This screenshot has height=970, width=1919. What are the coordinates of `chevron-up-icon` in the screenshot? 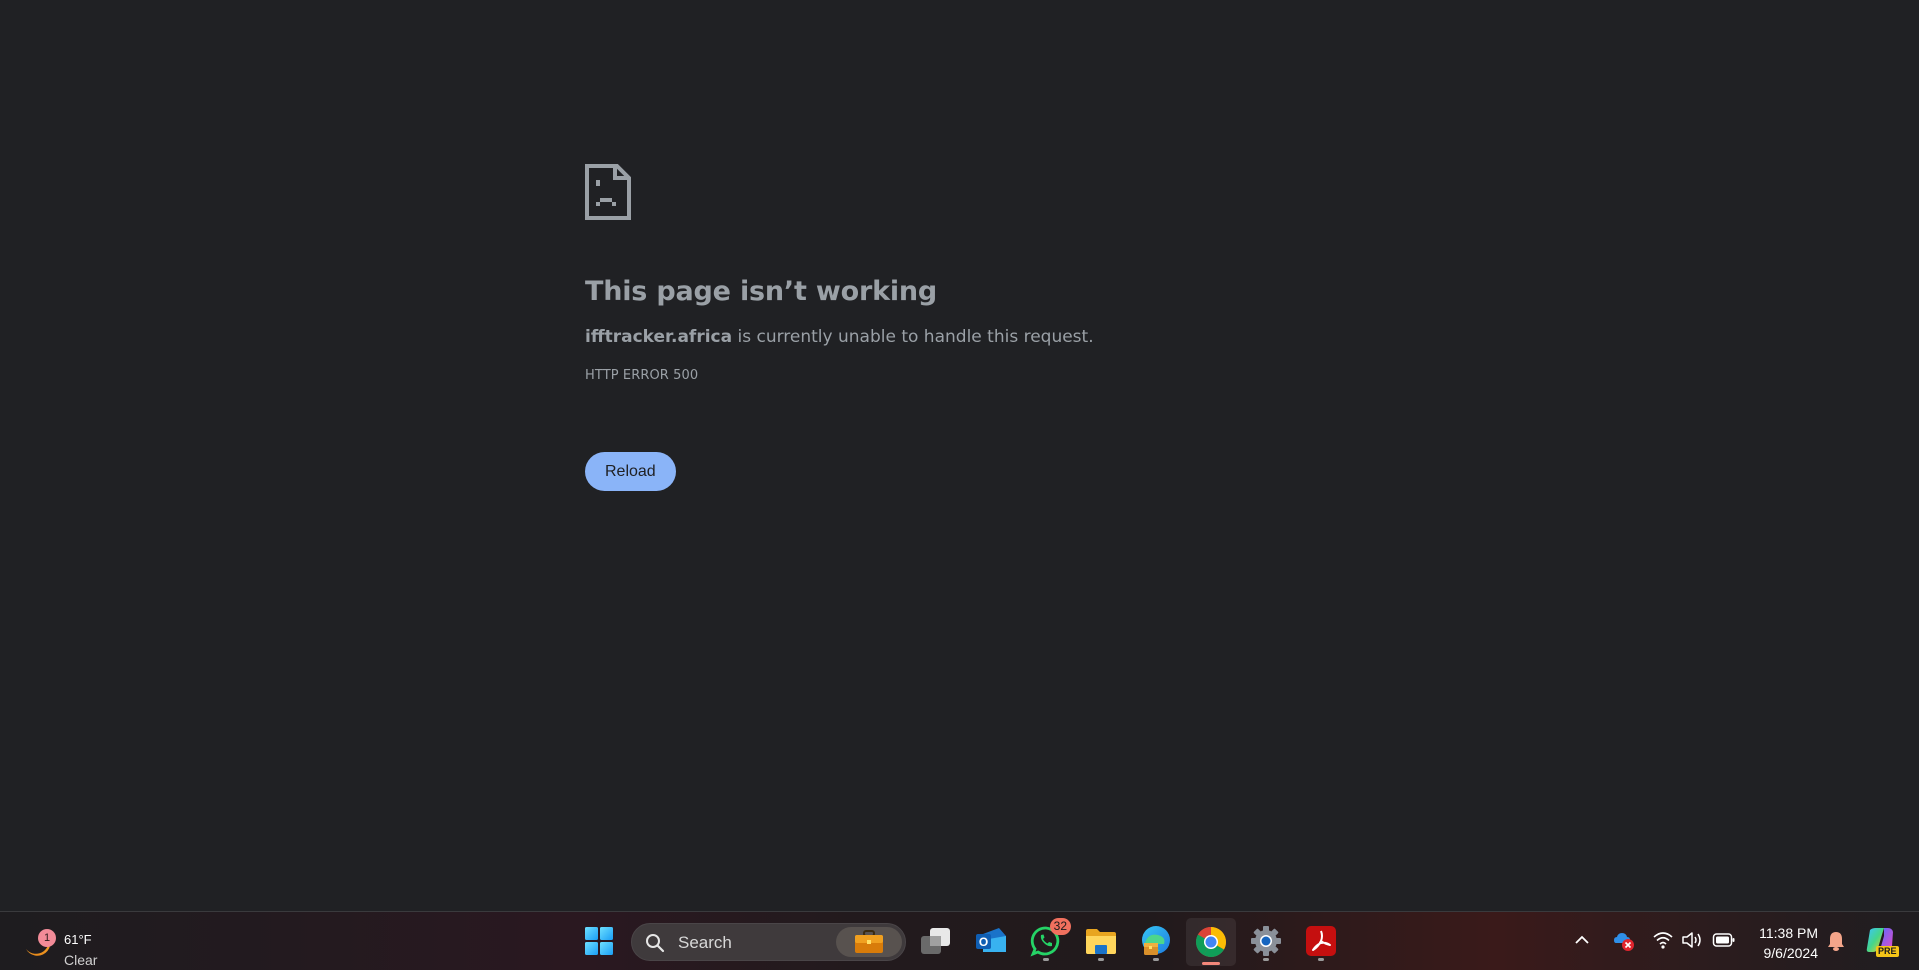 It's located at (1582, 940).